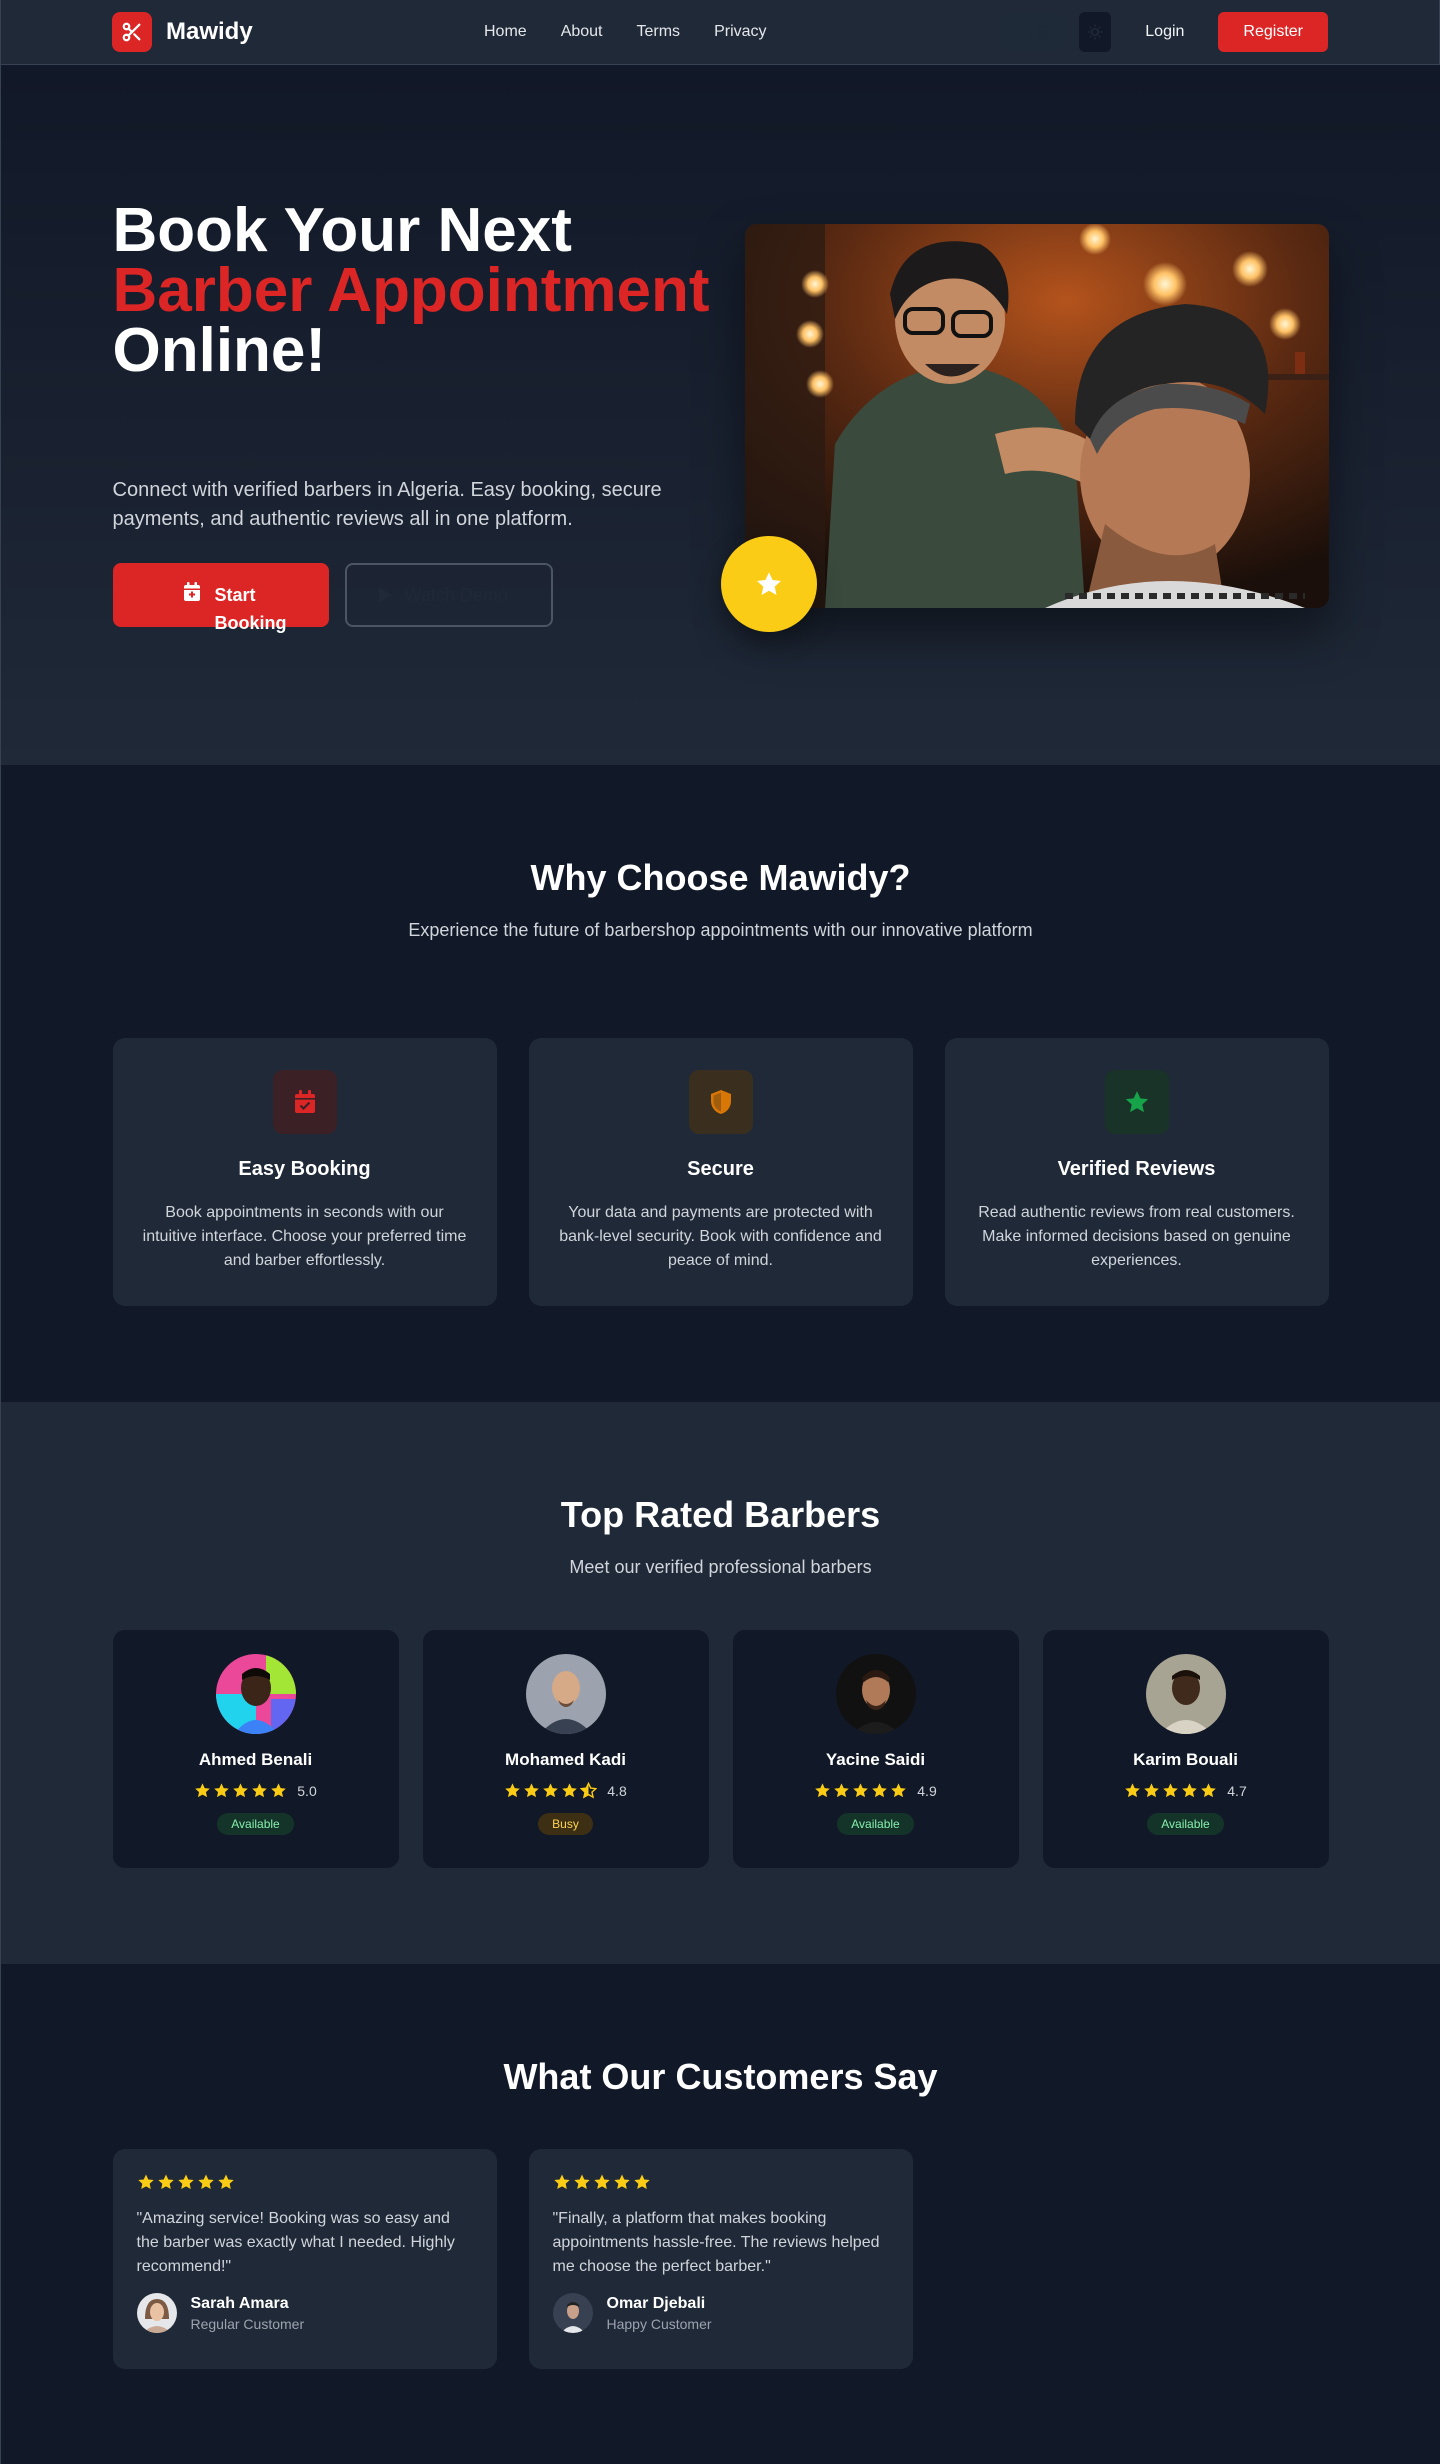  What do you see at coordinates (385, 595) in the screenshot?
I see `play-icon` at bounding box center [385, 595].